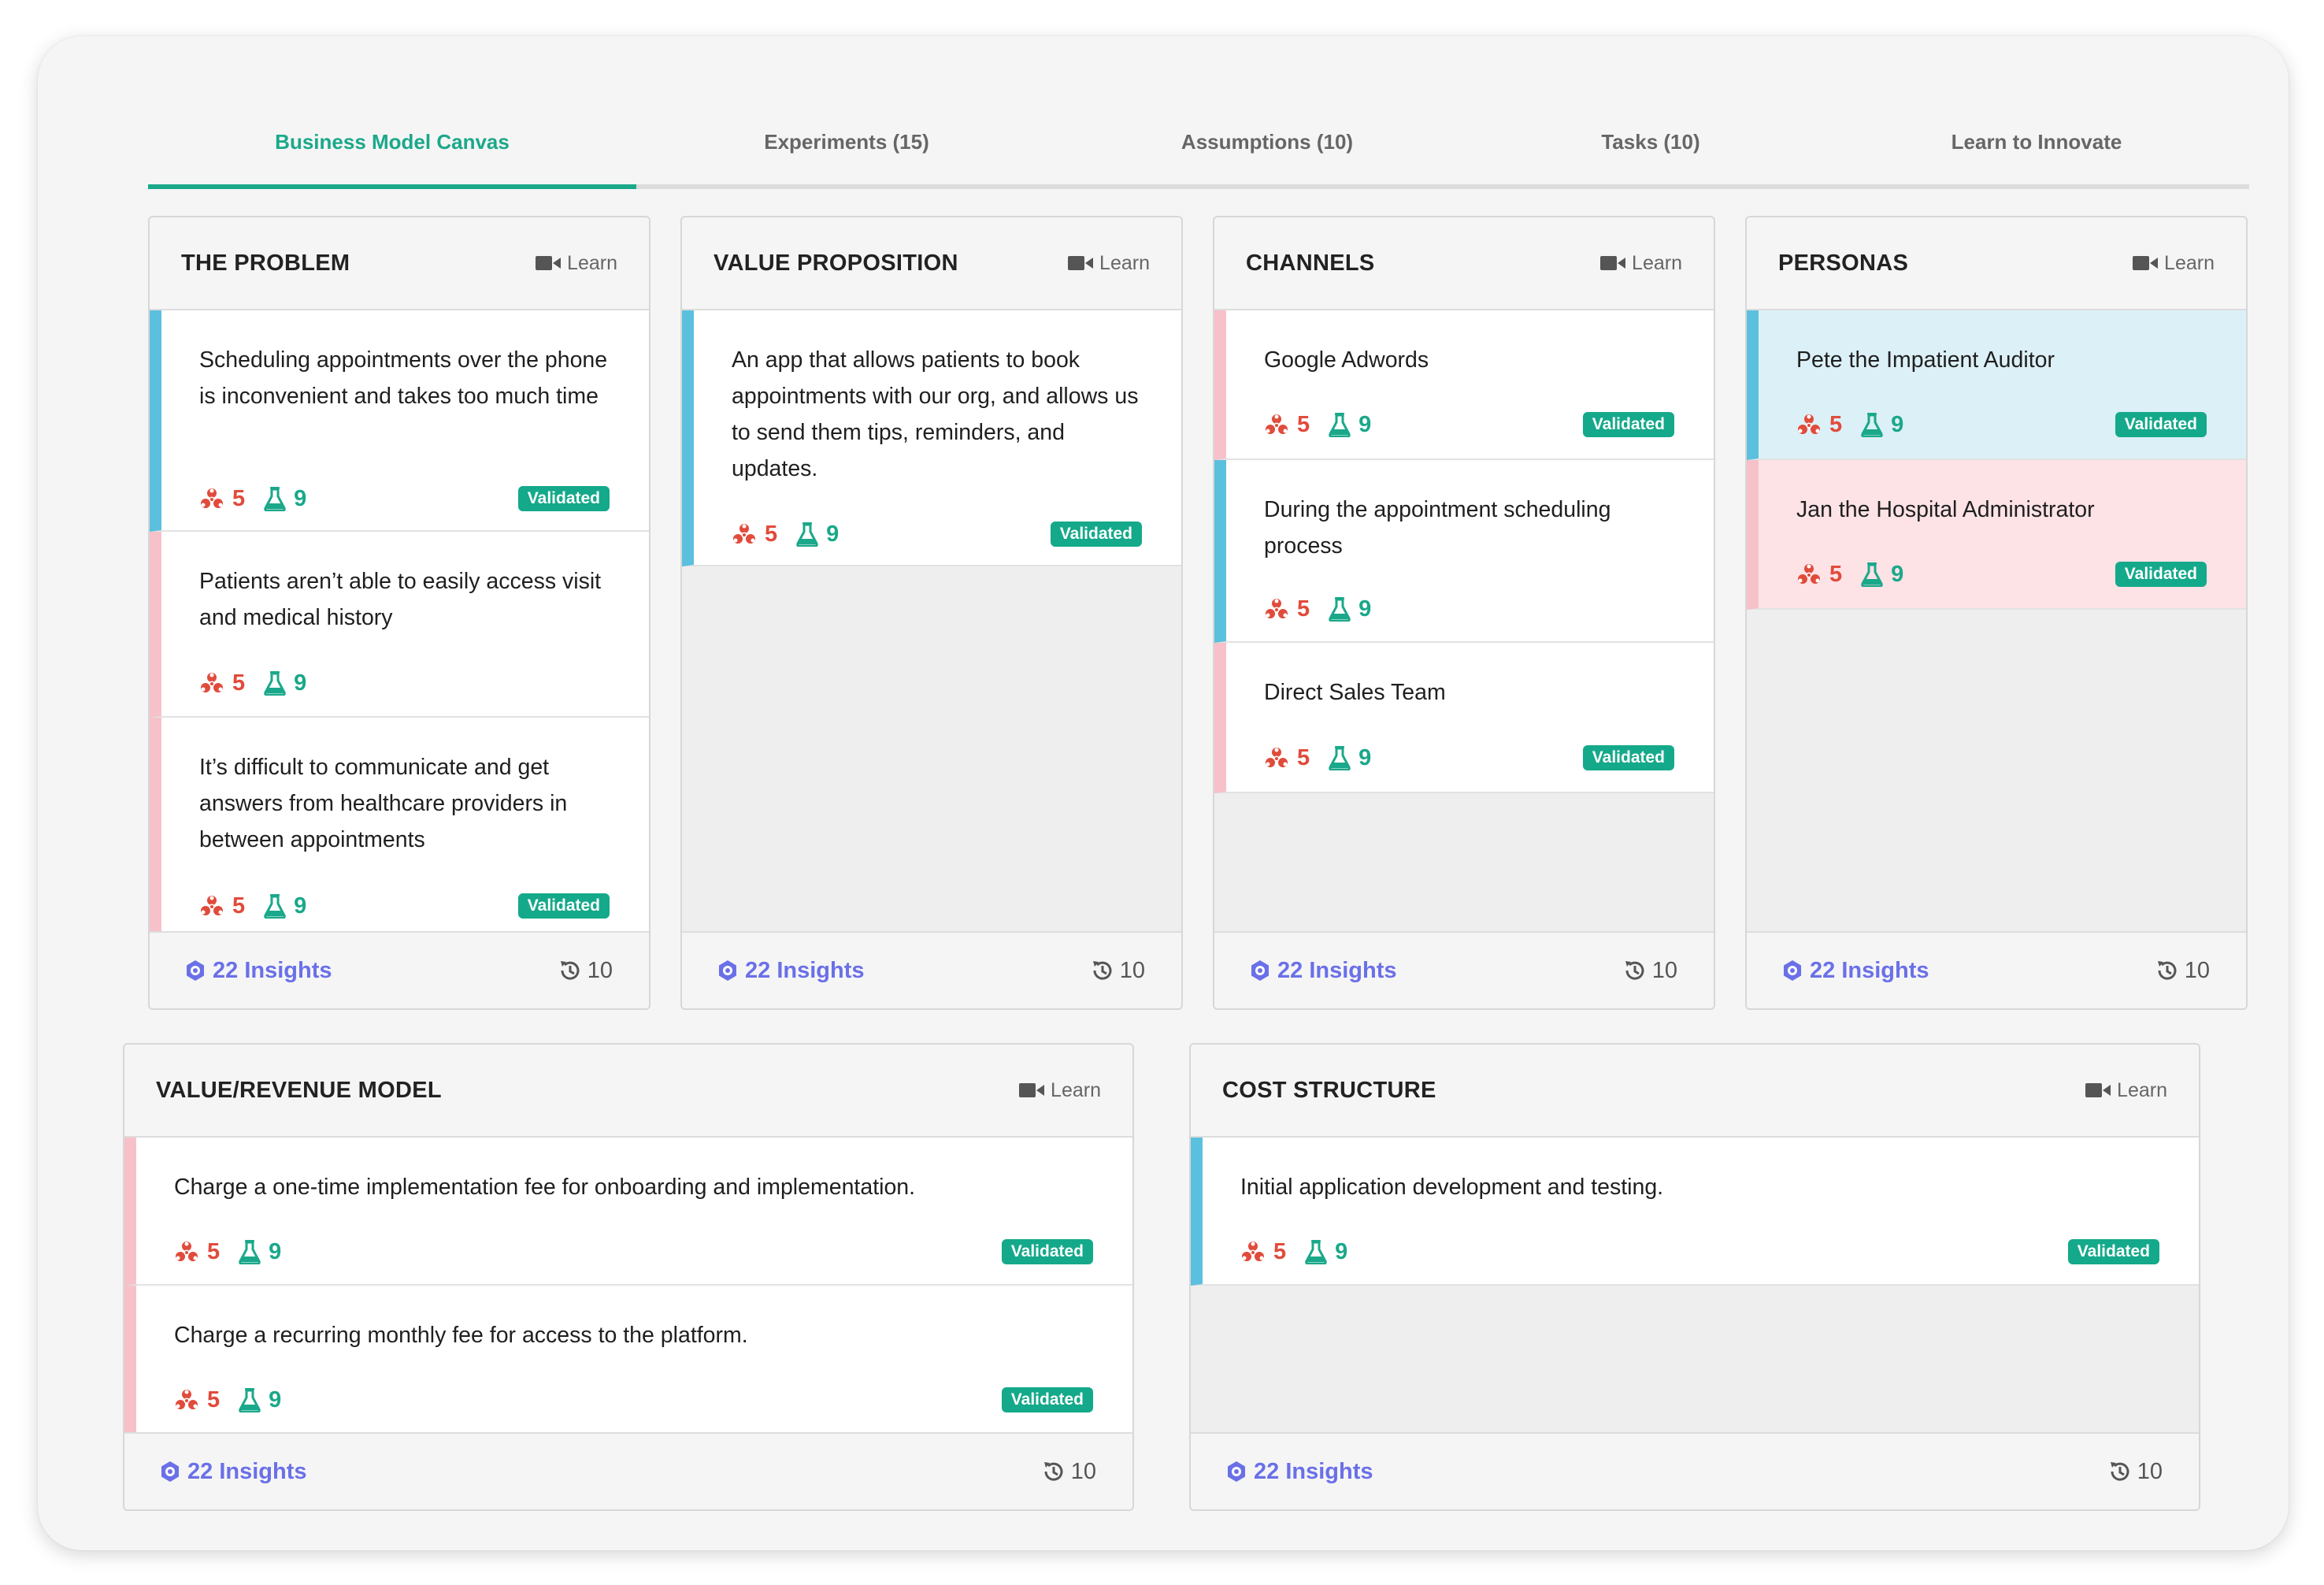 Image resolution: width=2324 pixels, height=1585 pixels. I want to click on tab-experiments: Experiments (15), so click(847, 141).